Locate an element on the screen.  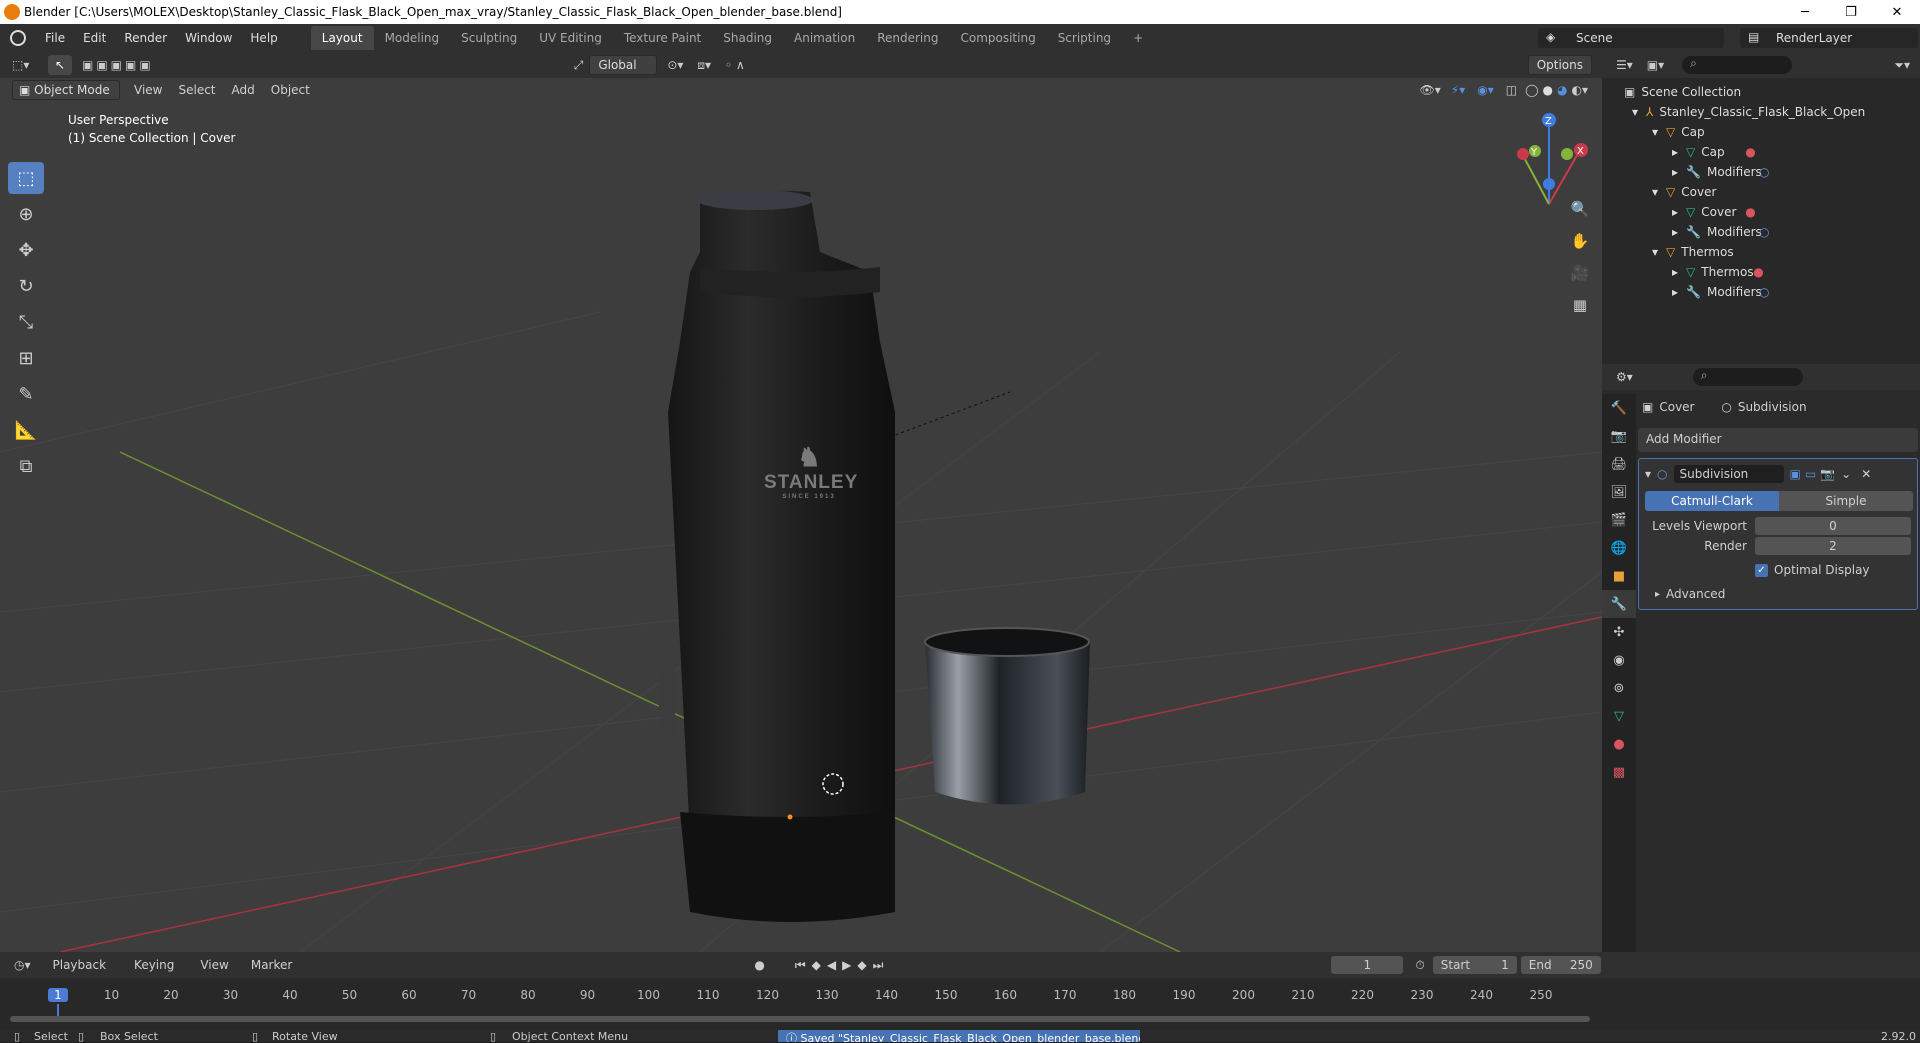
menu-select: Select is located at coordinates (196, 90).